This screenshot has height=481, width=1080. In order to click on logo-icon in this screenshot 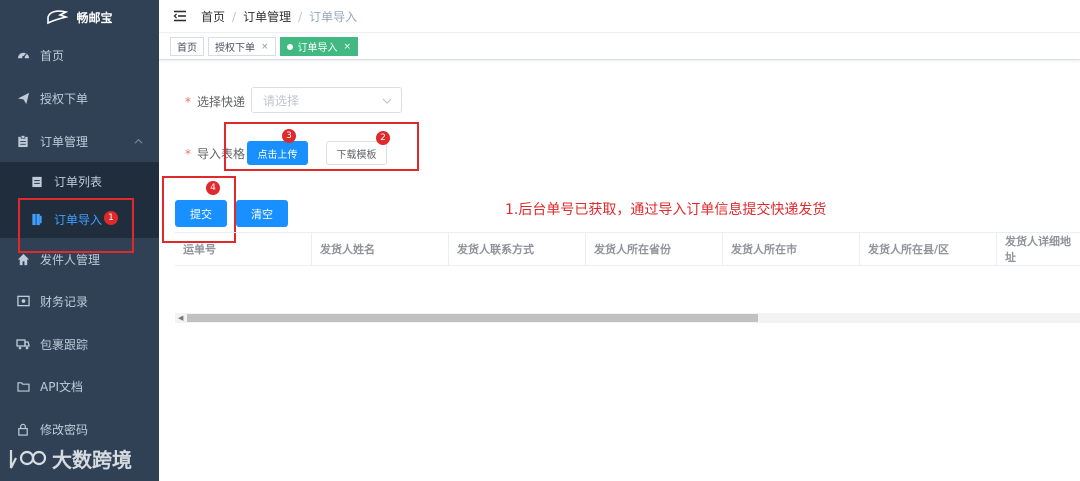, I will do `click(58, 17)`.